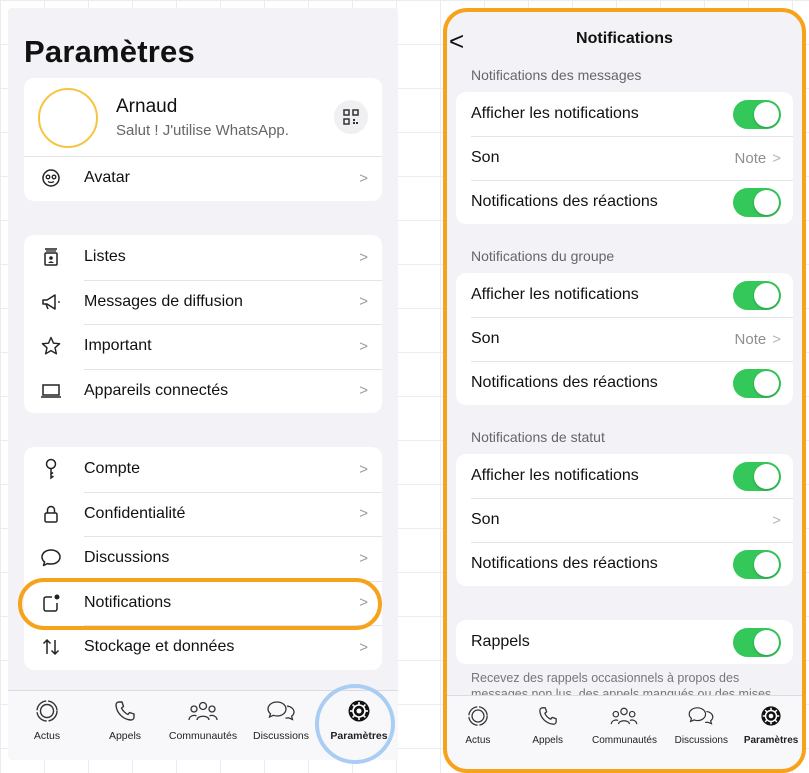  I want to click on key-icon, so click(51, 469).